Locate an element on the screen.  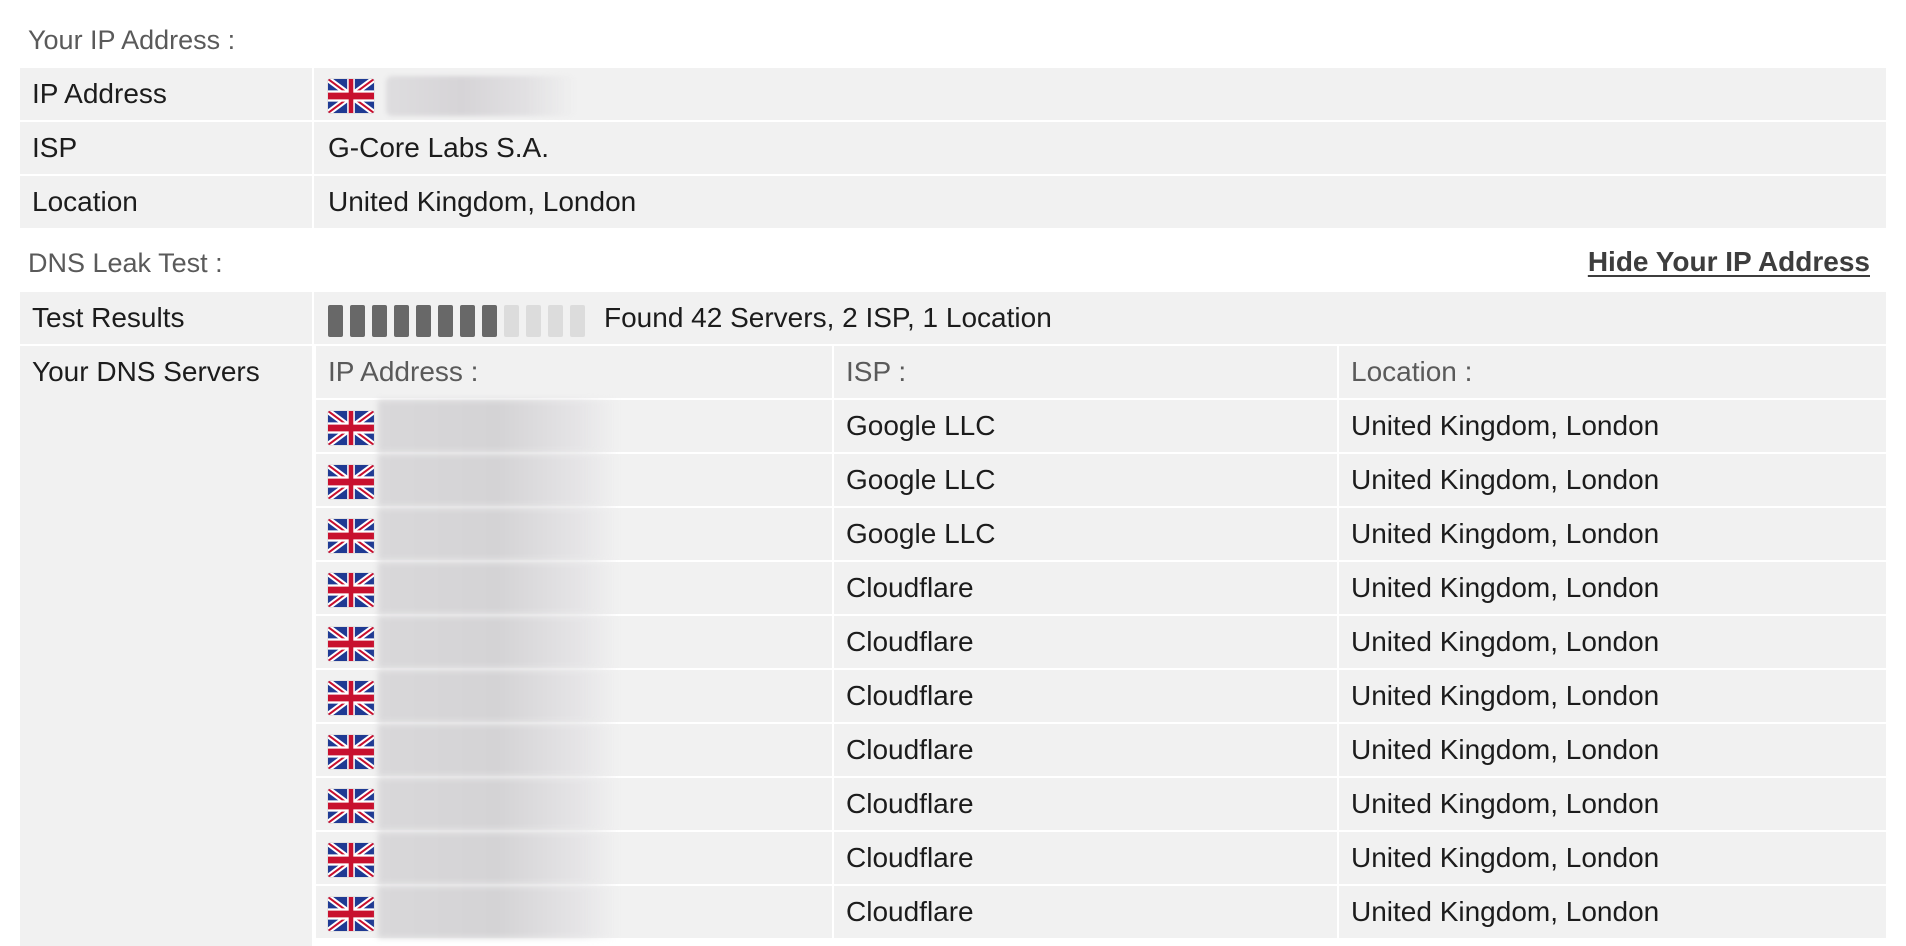
ip-address-redacted is located at coordinates (480, 95).